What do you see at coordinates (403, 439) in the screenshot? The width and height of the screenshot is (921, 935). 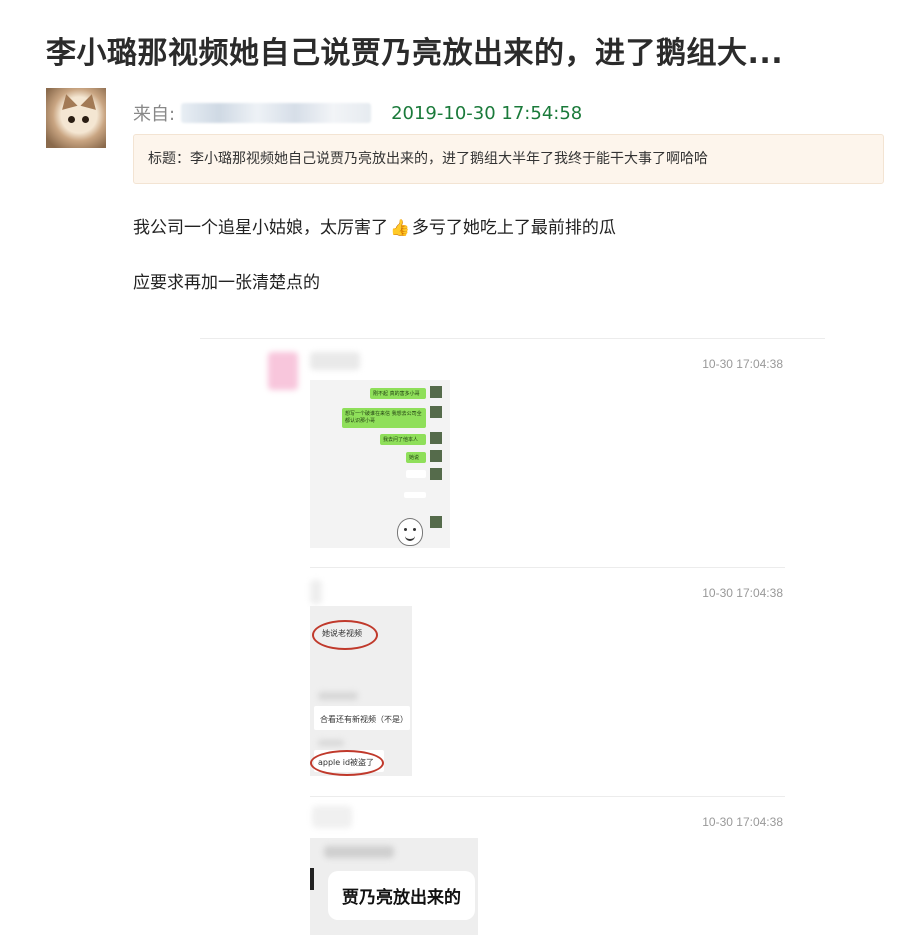 I see `chat-bubble: 我去问了他本人` at bounding box center [403, 439].